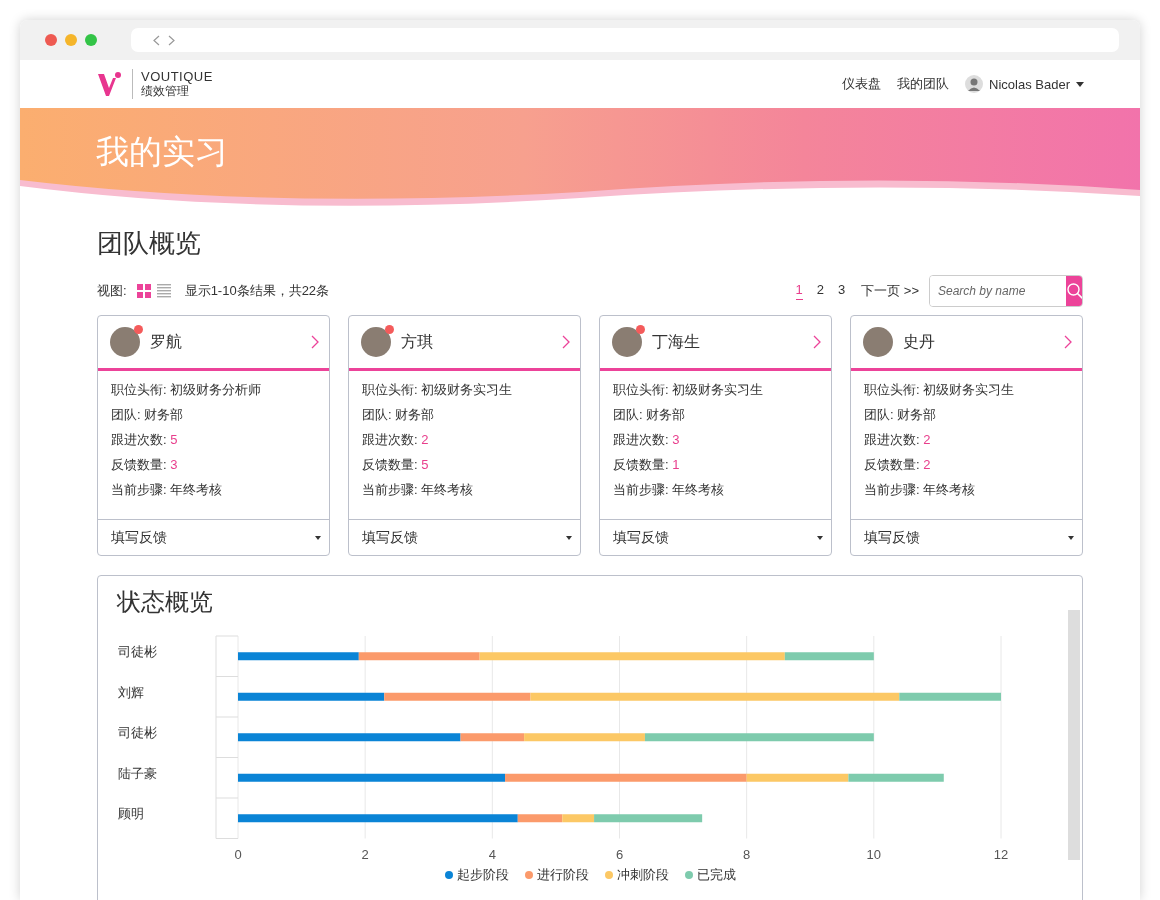  Describe the element at coordinates (862, 84) in the screenshot. I see `nav-link: 仪表盘` at that location.